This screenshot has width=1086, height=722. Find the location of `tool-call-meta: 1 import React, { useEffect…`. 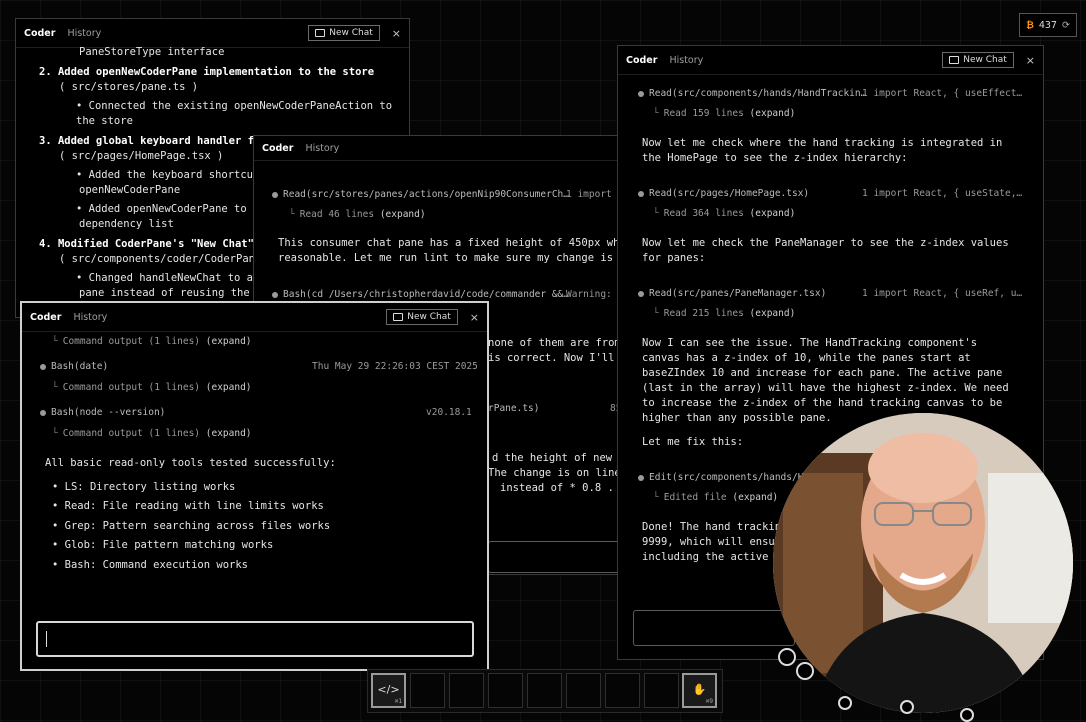

tool-call-meta: 1 import React, { useEffect… is located at coordinates (942, 93).